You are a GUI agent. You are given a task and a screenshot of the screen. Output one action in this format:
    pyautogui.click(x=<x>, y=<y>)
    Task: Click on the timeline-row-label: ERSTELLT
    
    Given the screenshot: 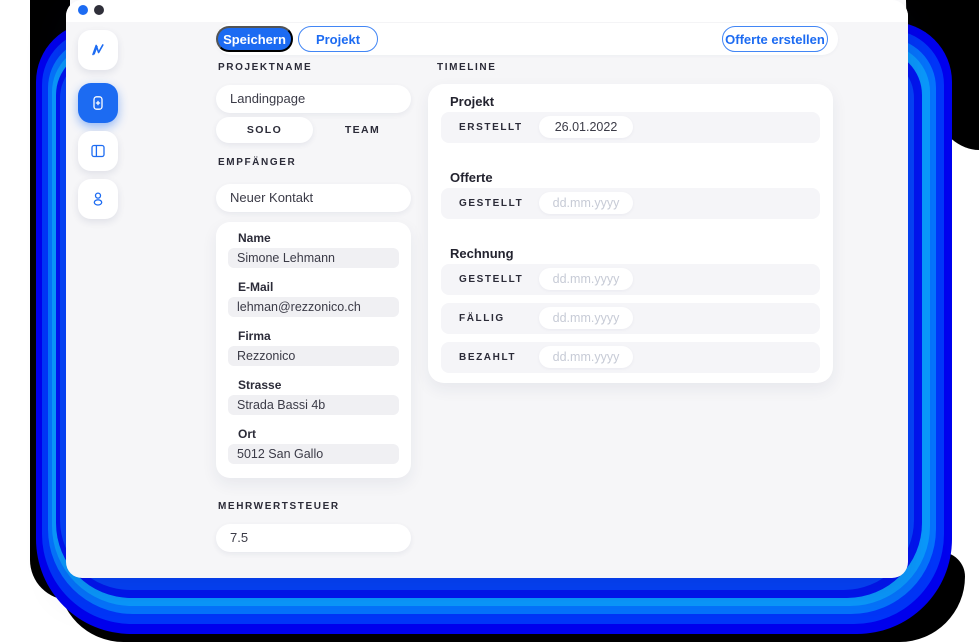 What is the action you would take?
    pyautogui.click(x=491, y=127)
    